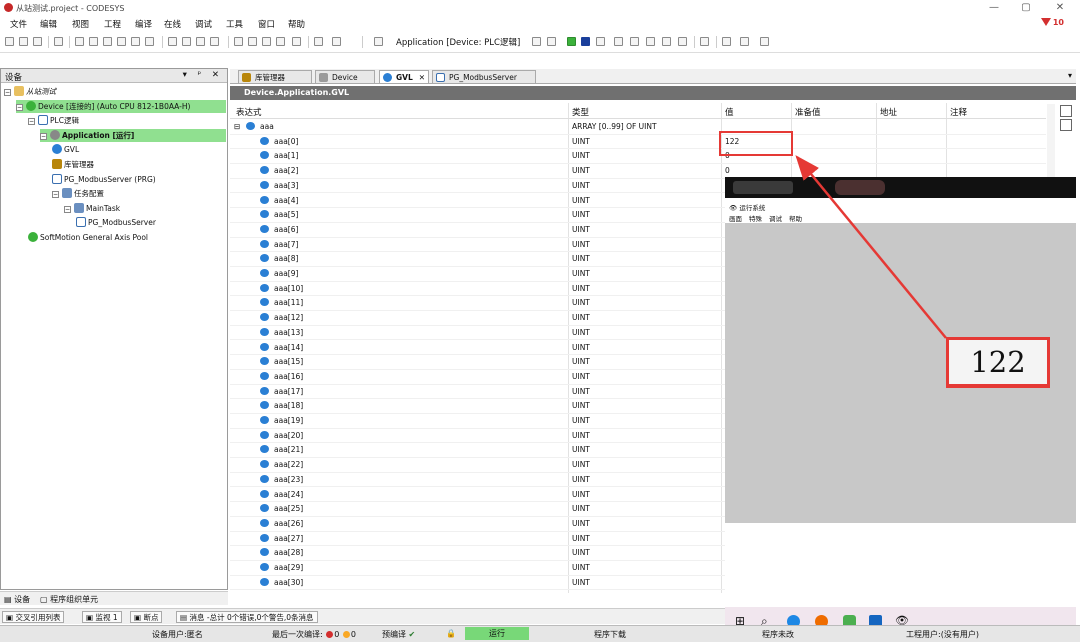 The width and height of the screenshot is (1080, 642). Describe the element at coordinates (33, 617) in the screenshot. I see `tab-cross-reference: ▣ 交叉引用列表` at that location.